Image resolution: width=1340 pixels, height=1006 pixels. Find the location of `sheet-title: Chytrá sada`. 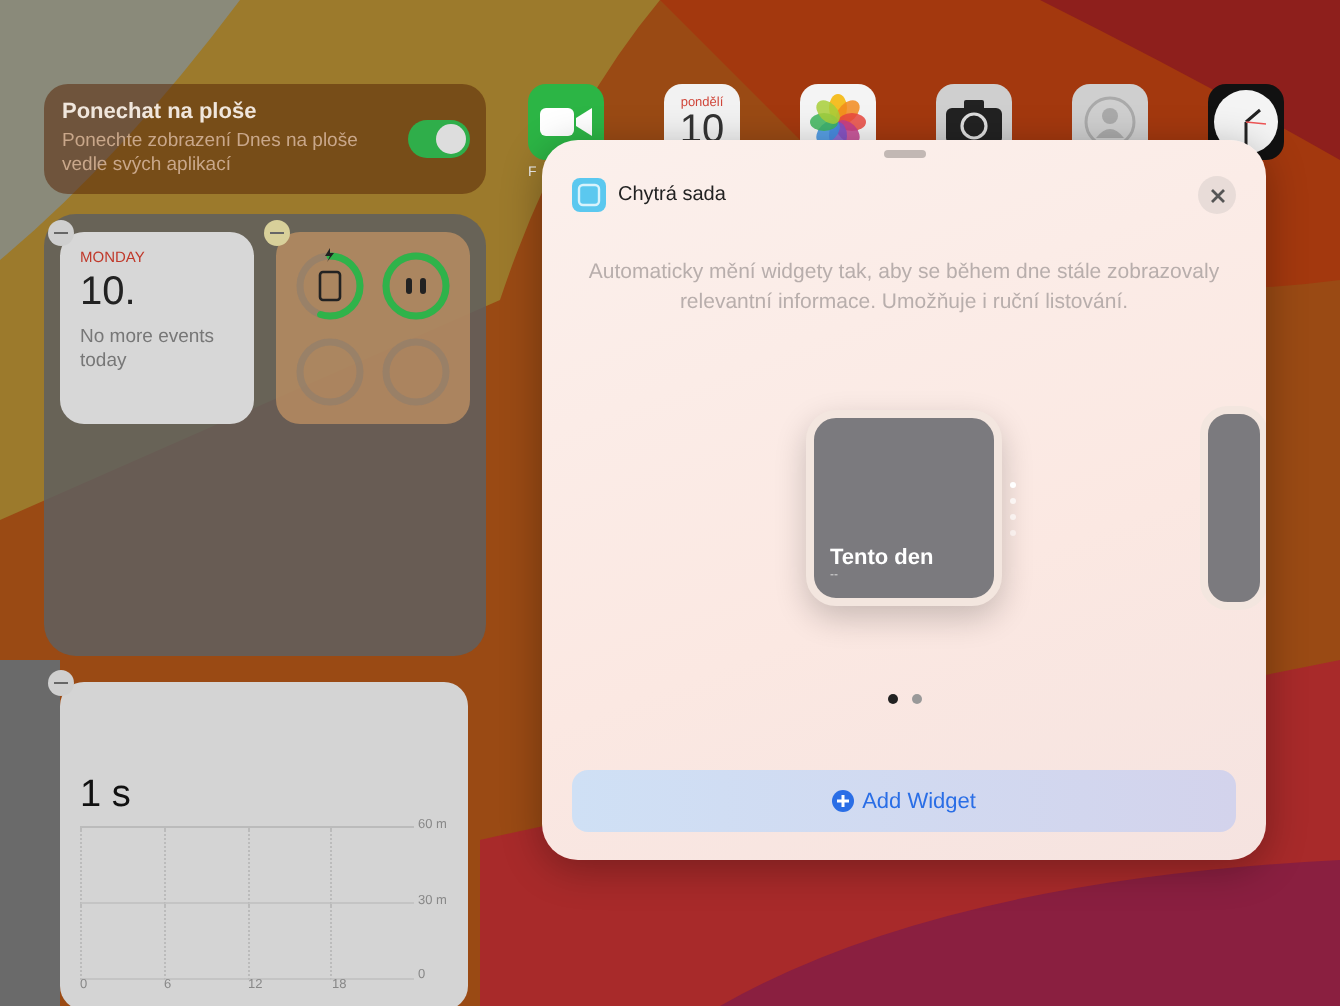

sheet-title: Chytrá sada is located at coordinates (673, 195).